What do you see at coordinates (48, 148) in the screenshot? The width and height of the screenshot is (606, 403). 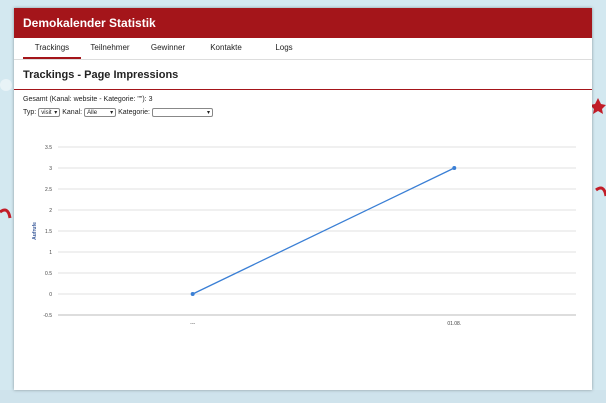 I see `y-tick-label: 3.5` at bounding box center [48, 148].